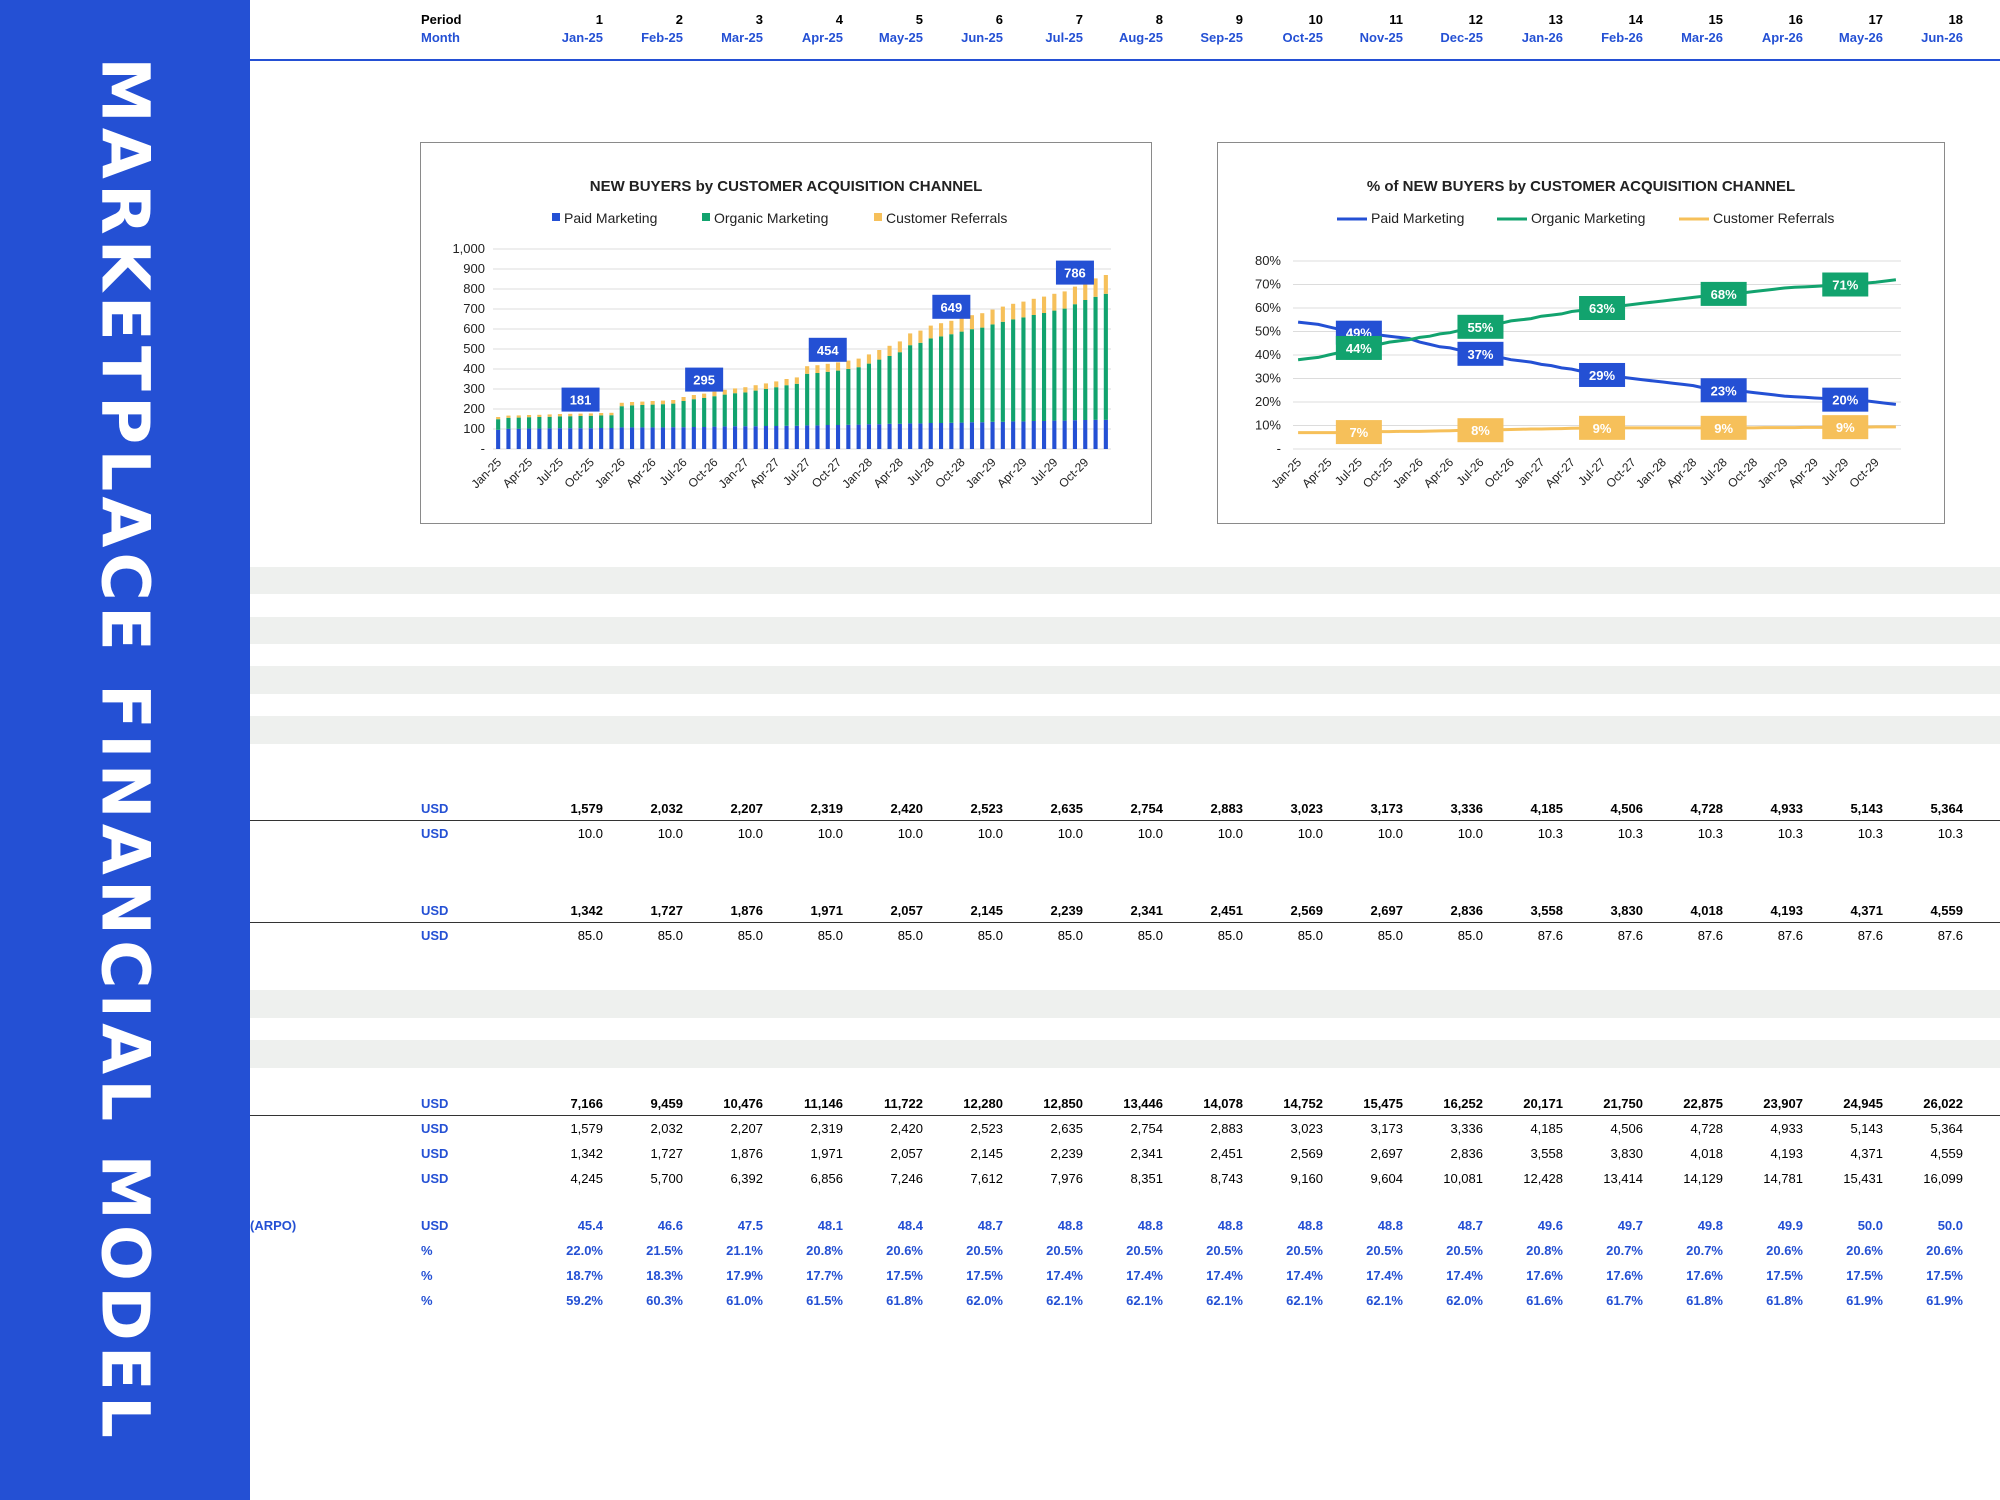 This screenshot has width=2000, height=1500. I want to click on value-cell: 2,836, so click(1466, 910).